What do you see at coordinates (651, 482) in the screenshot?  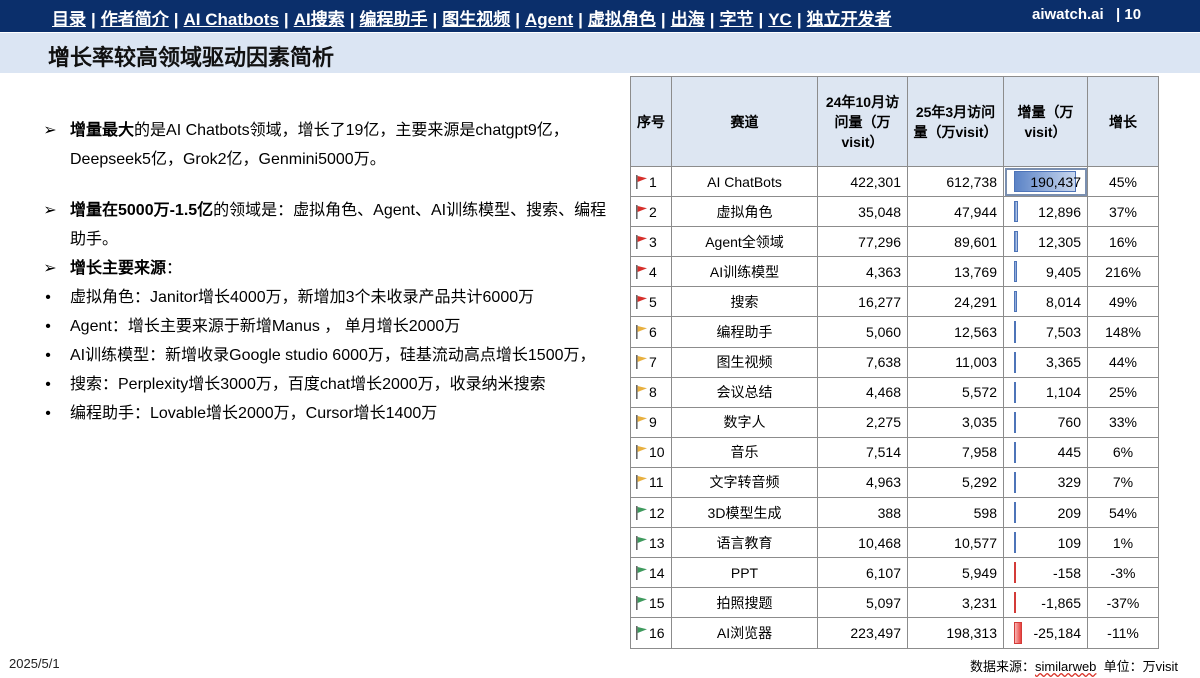 I see `cell-index: 11` at bounding box center [651, 482].